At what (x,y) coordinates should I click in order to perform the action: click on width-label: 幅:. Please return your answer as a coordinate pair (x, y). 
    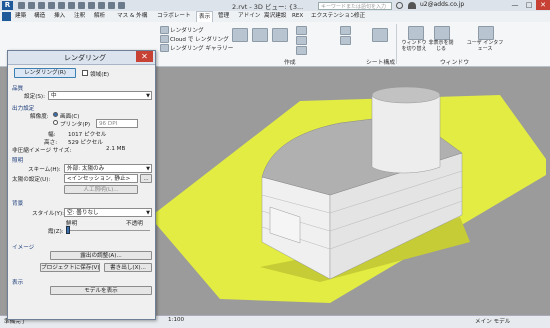
    Looking at the image, I should click on (52, 135).